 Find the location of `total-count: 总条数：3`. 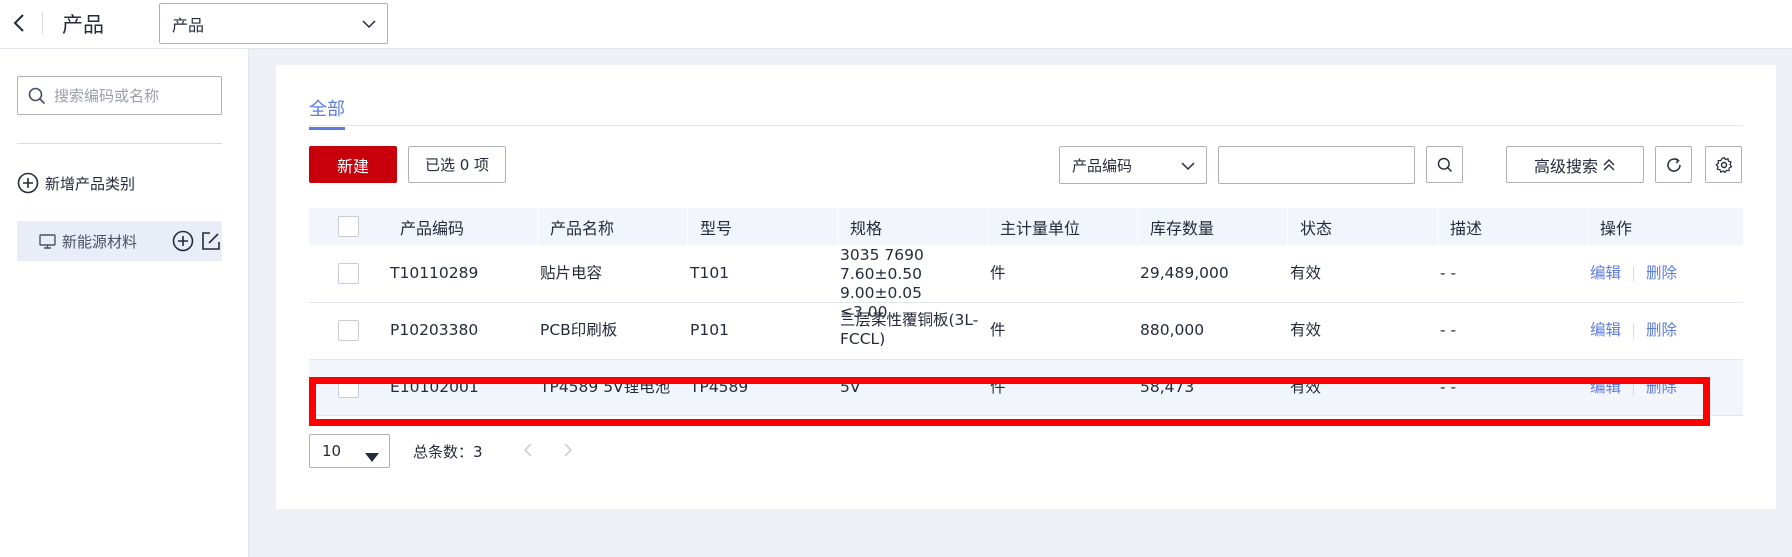

total-count: 总条数：3 is located at coordinates (448, 452).